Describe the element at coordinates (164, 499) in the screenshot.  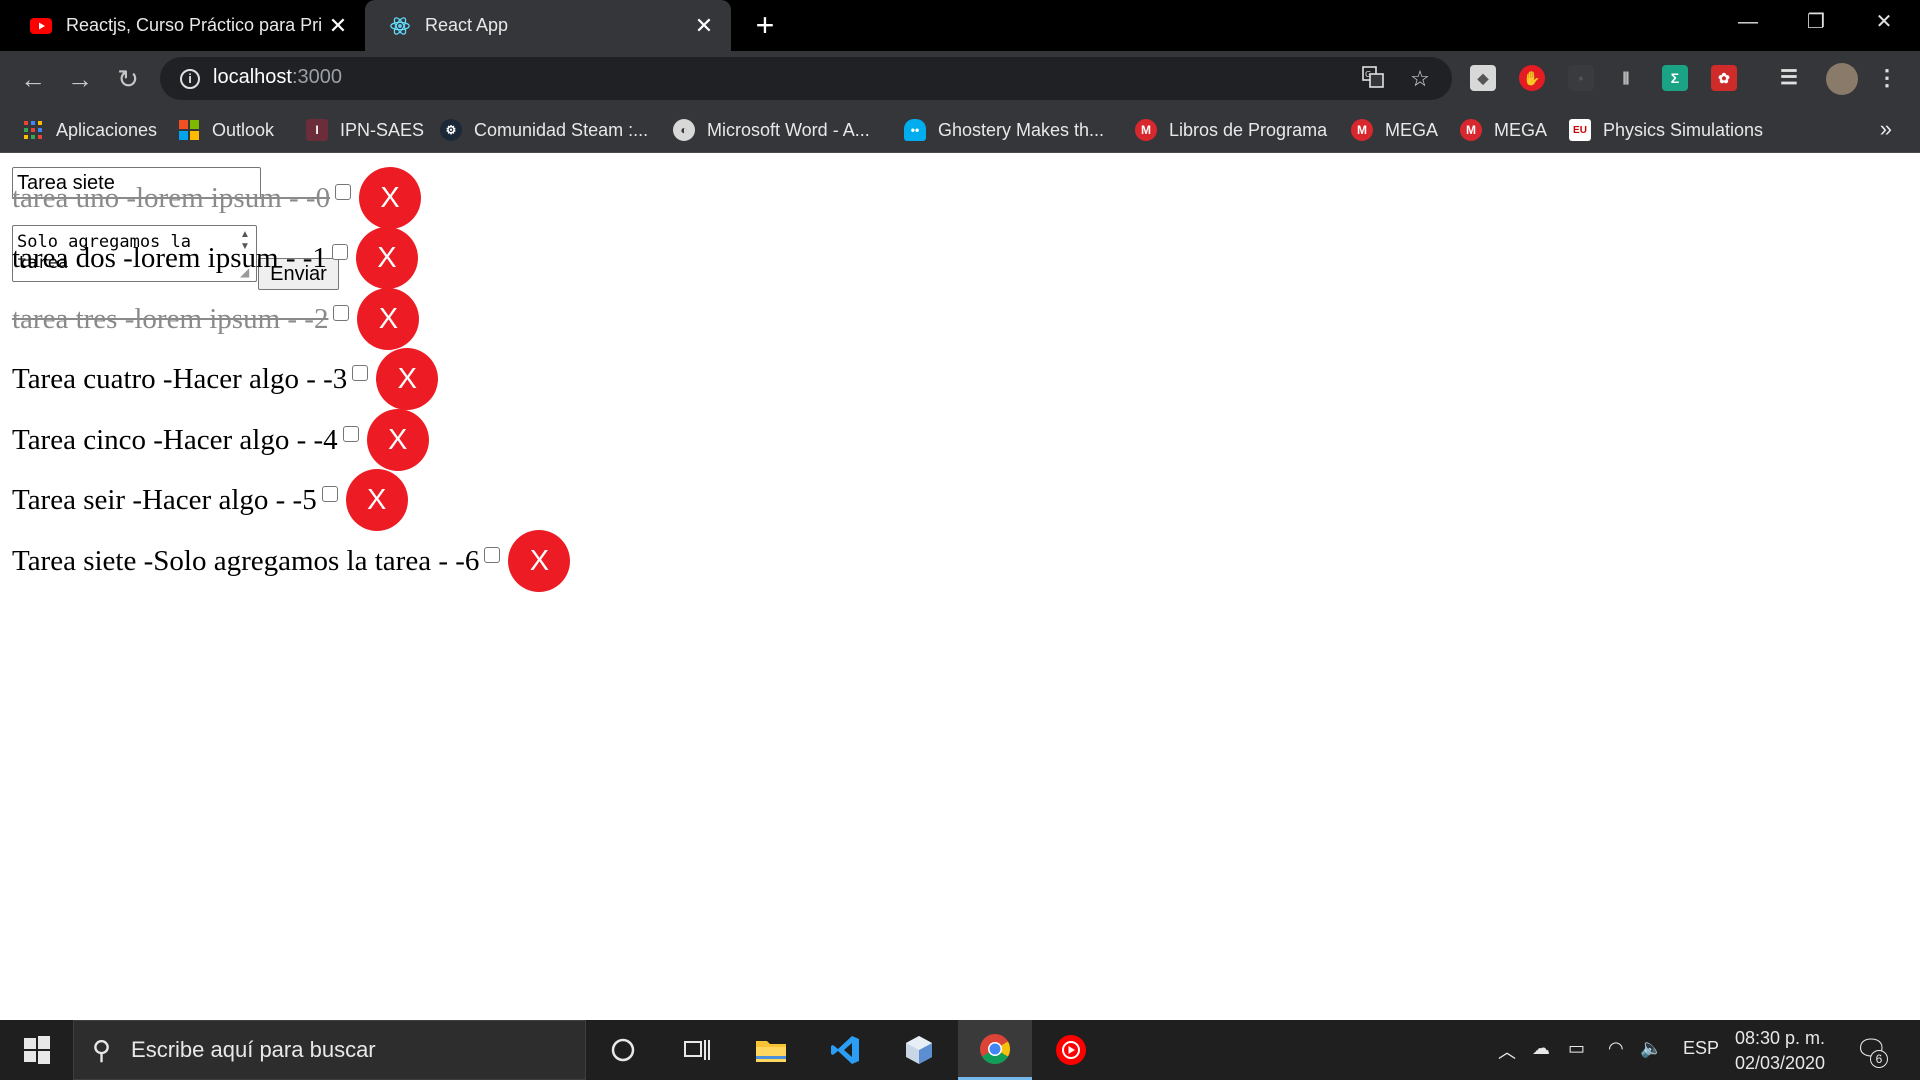
I see `task-text: Tarea seir -Hacer algo - -5` at that location.